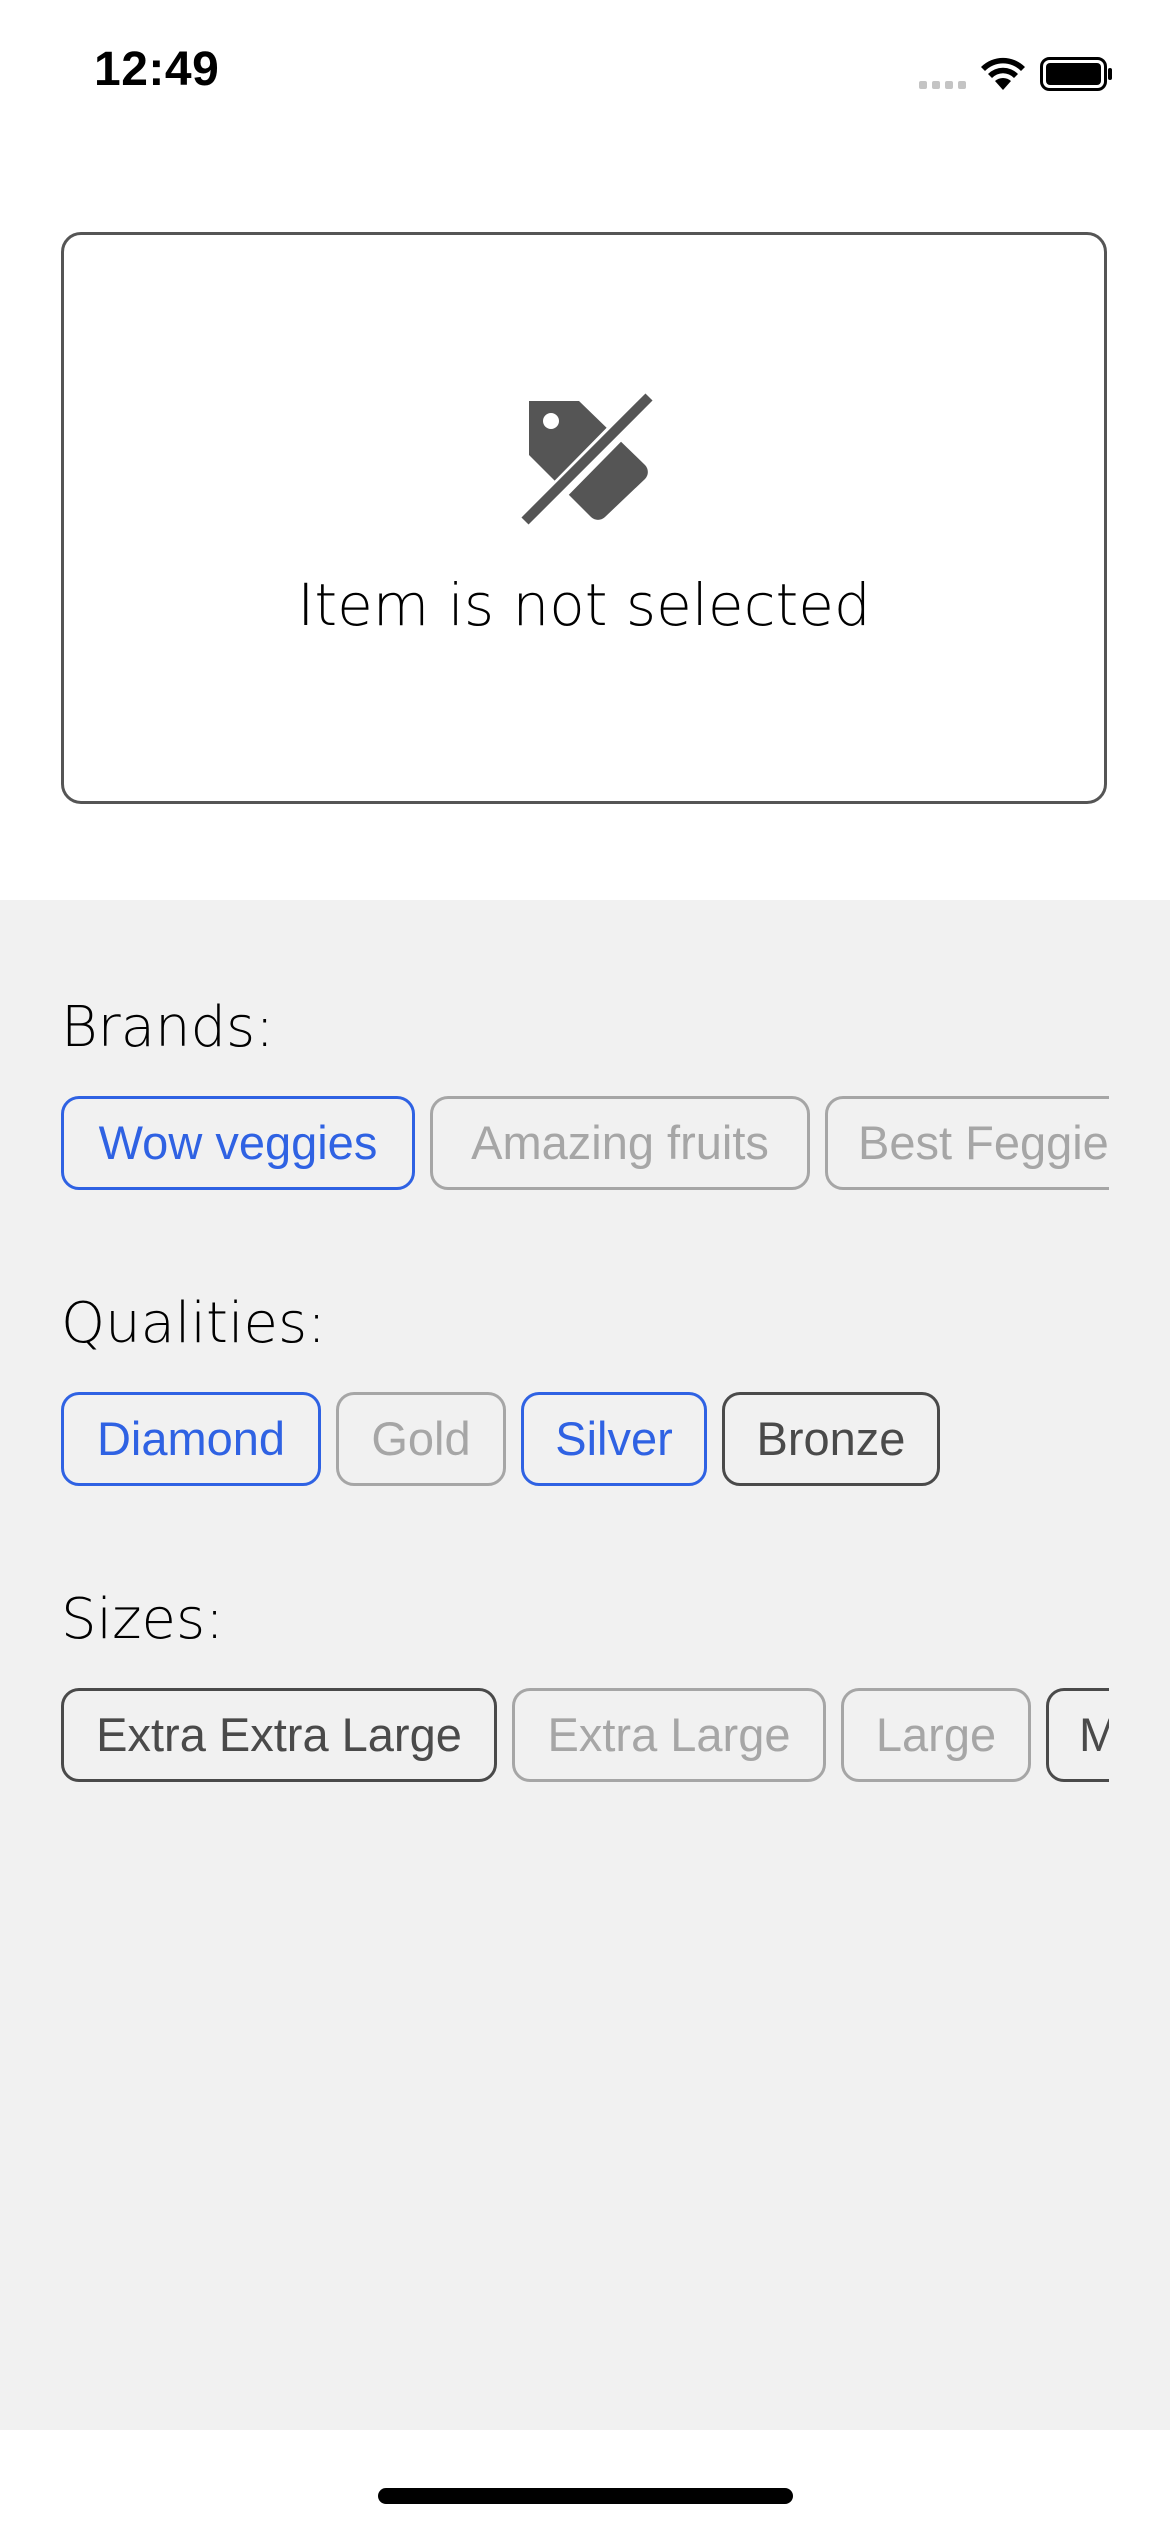 This screenshot has width=1170, height=2532. I want to click on no-selection-message: Item is not selected, so click(584, 605).